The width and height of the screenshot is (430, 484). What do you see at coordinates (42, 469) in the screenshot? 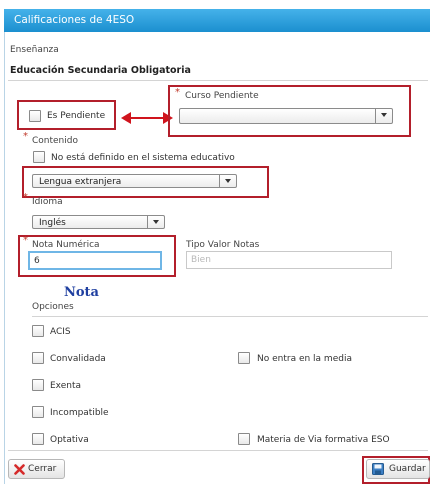
I see `cerrar-label: Cerrar` at bounding box center [42, 469].